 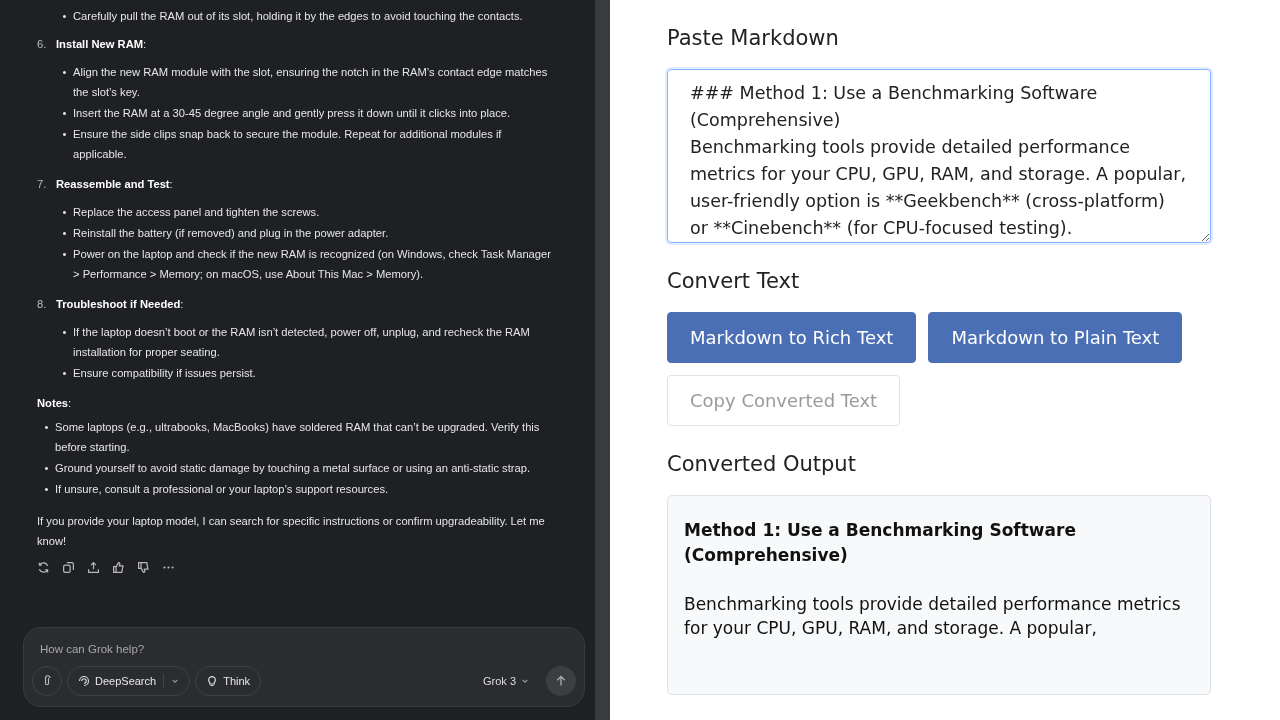 What do you see at coordinates (101, 44) in the screenshot?
I see `step-title: Install New RAM:` at bounding box center [101, 44].